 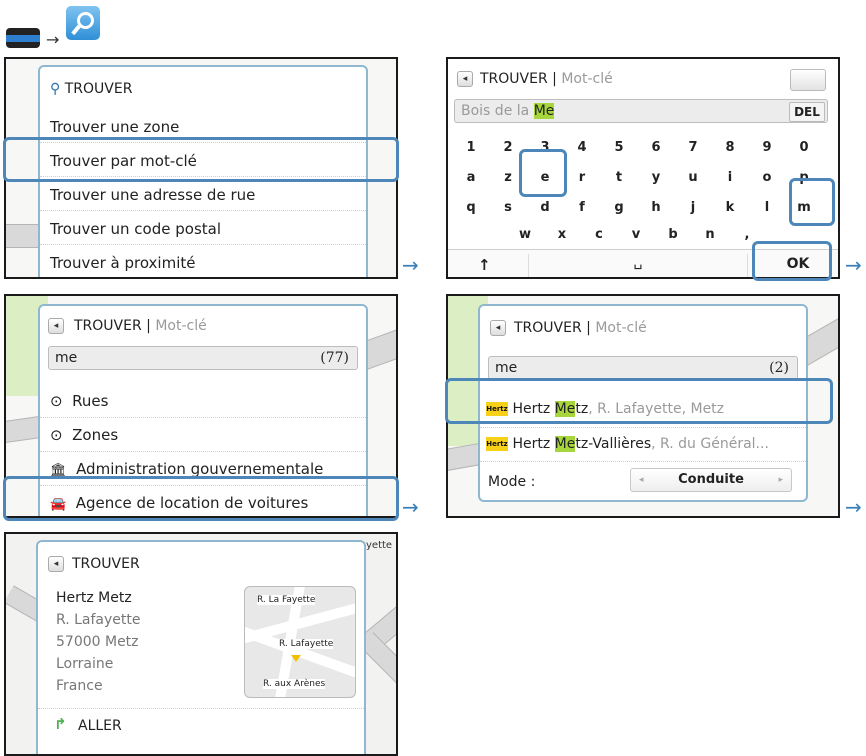 I want to click on key: h, so click(x=656, y=208).